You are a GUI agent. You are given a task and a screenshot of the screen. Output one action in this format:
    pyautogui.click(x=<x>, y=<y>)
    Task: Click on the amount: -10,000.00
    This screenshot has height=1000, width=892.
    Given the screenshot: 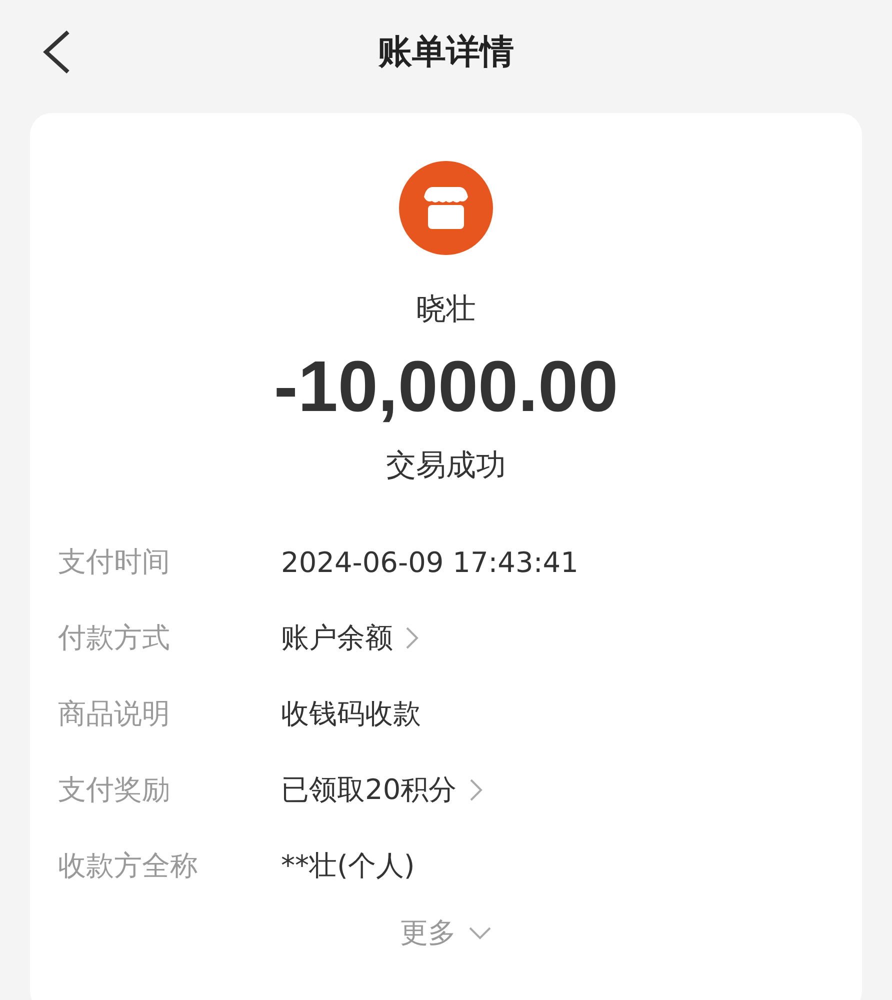 What is the action you would take?
    pyautogui.click(x=446, y=388)
    